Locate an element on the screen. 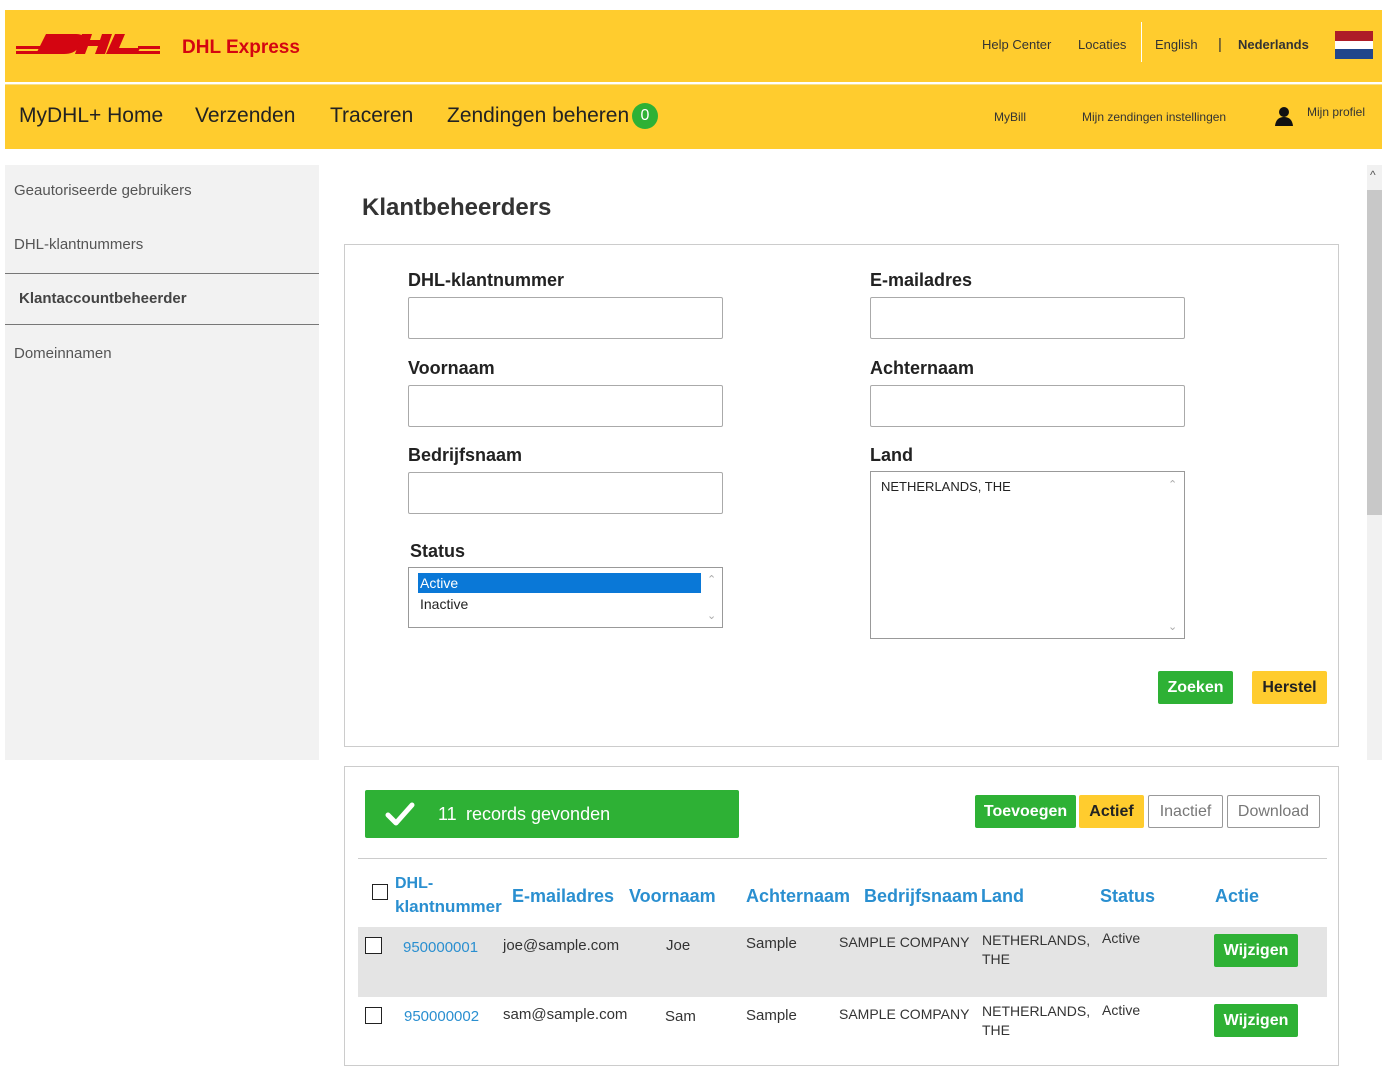 The image size is (1387, 1066). records-found-text: records gevonden is located at coordinates (538, 814).